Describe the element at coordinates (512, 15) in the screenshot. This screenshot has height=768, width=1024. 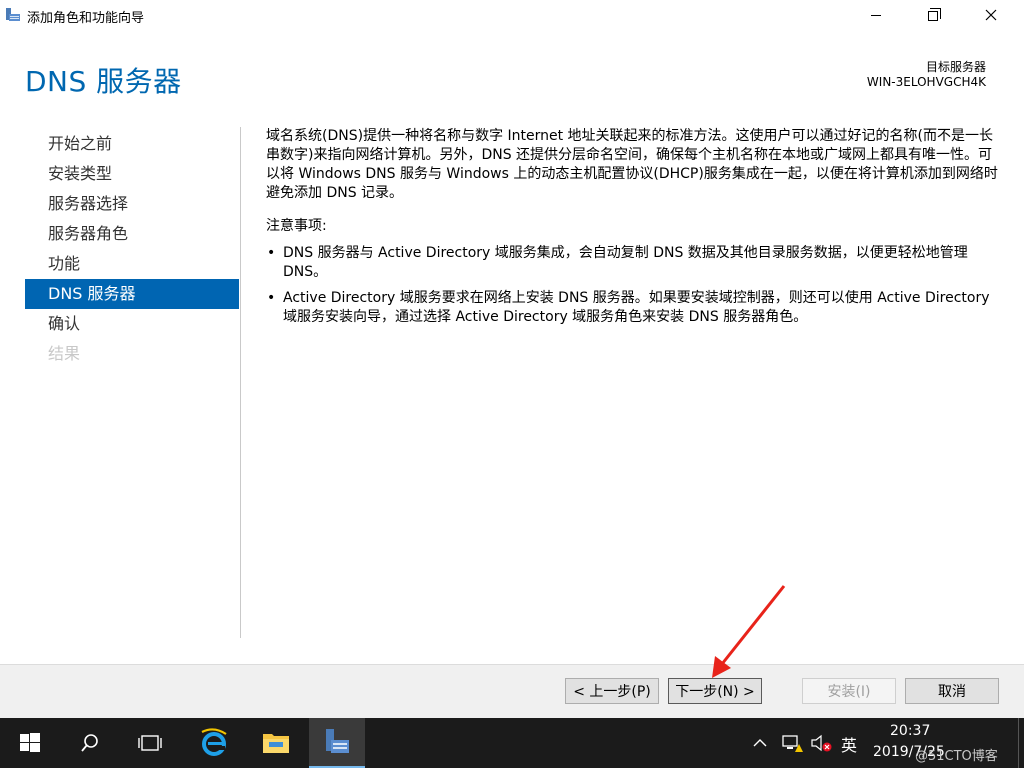
I see `title-bar: 添加角色和功能向导` at that location.